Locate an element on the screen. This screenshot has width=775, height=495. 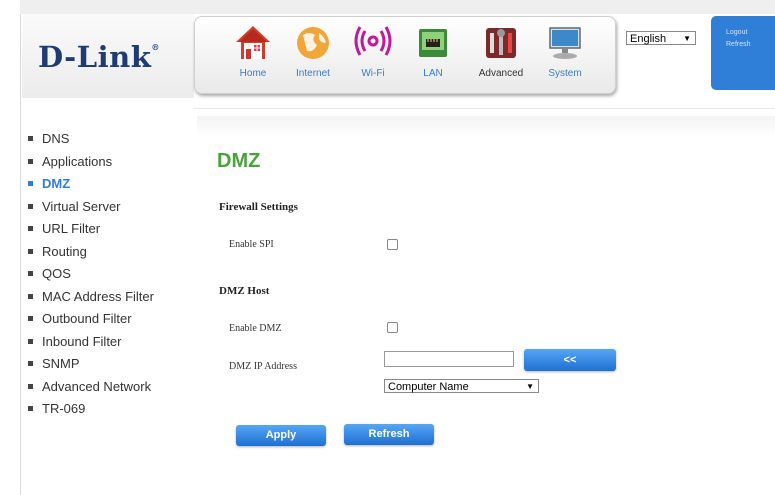
page-border is located at coordinates (20, 247).